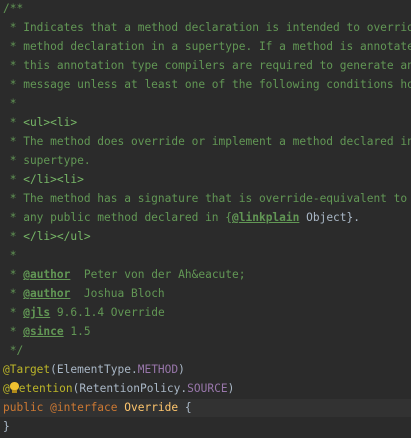 Image resolution: width=411 pixels, height=438 pixels. I want to click on lightbulb-icon, so click(14, 387).